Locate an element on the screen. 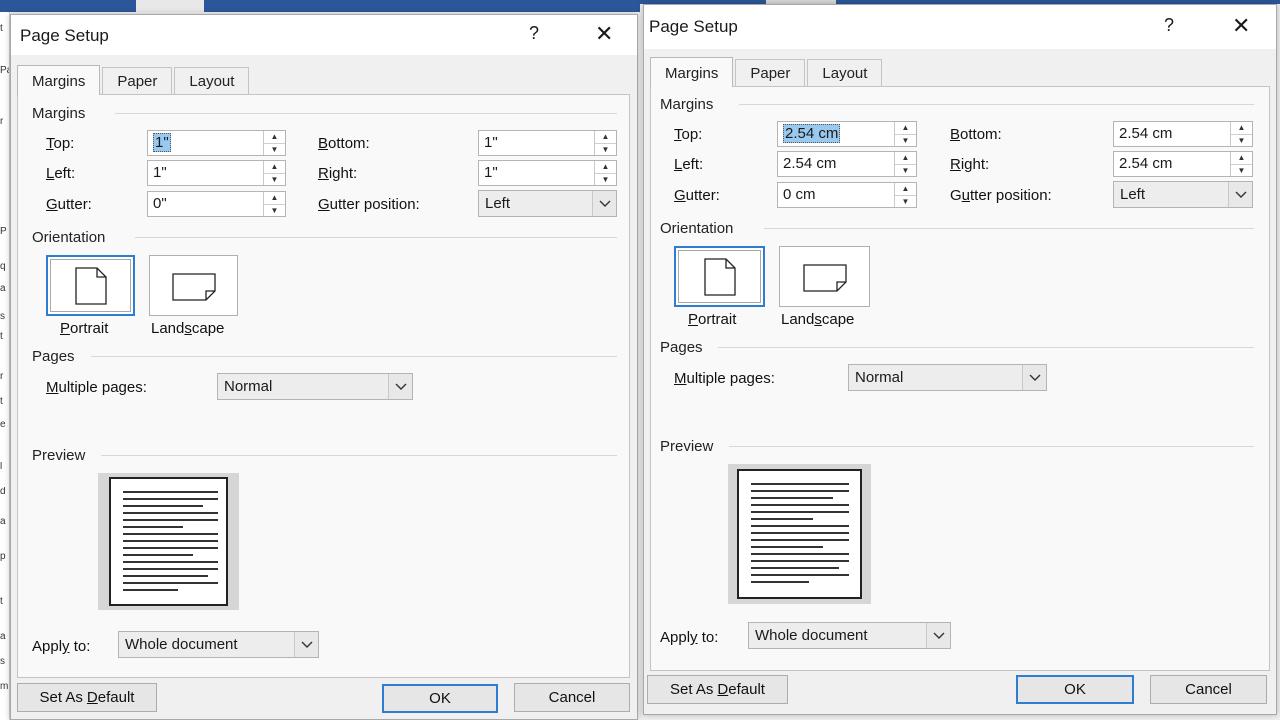  bottom-margin-value: 1" is located at coordinates (536, 143).